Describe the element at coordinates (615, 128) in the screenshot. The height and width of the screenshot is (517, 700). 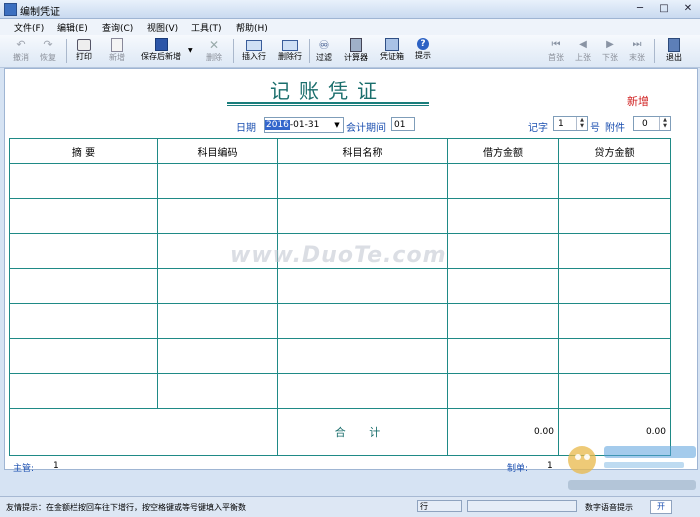
I see `attachment-label: 附件` at that location.